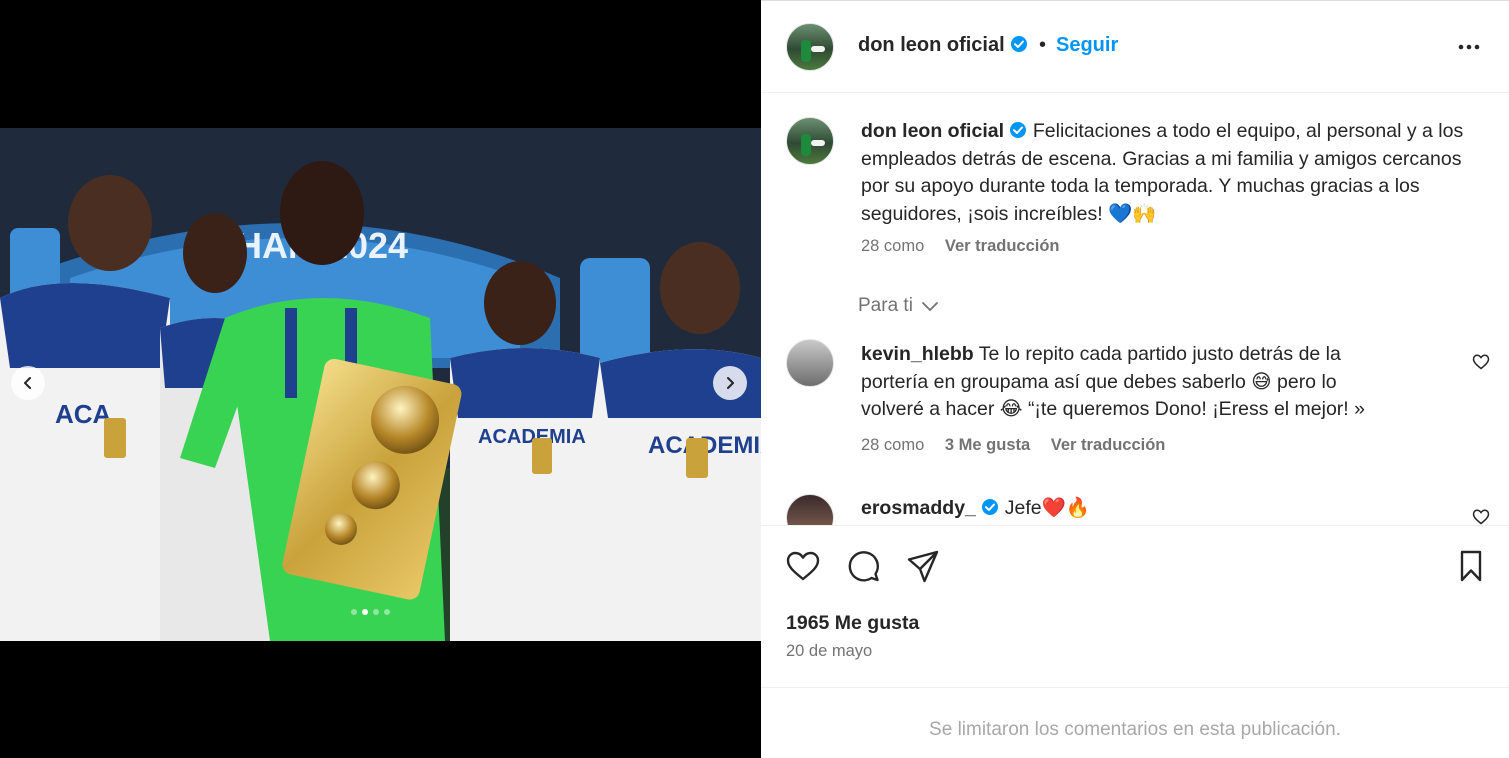  What do you see at coordinates (829, 651) in the screenshot?
I see `post-date: 20 de mayo` at bounding box center [829, 651].